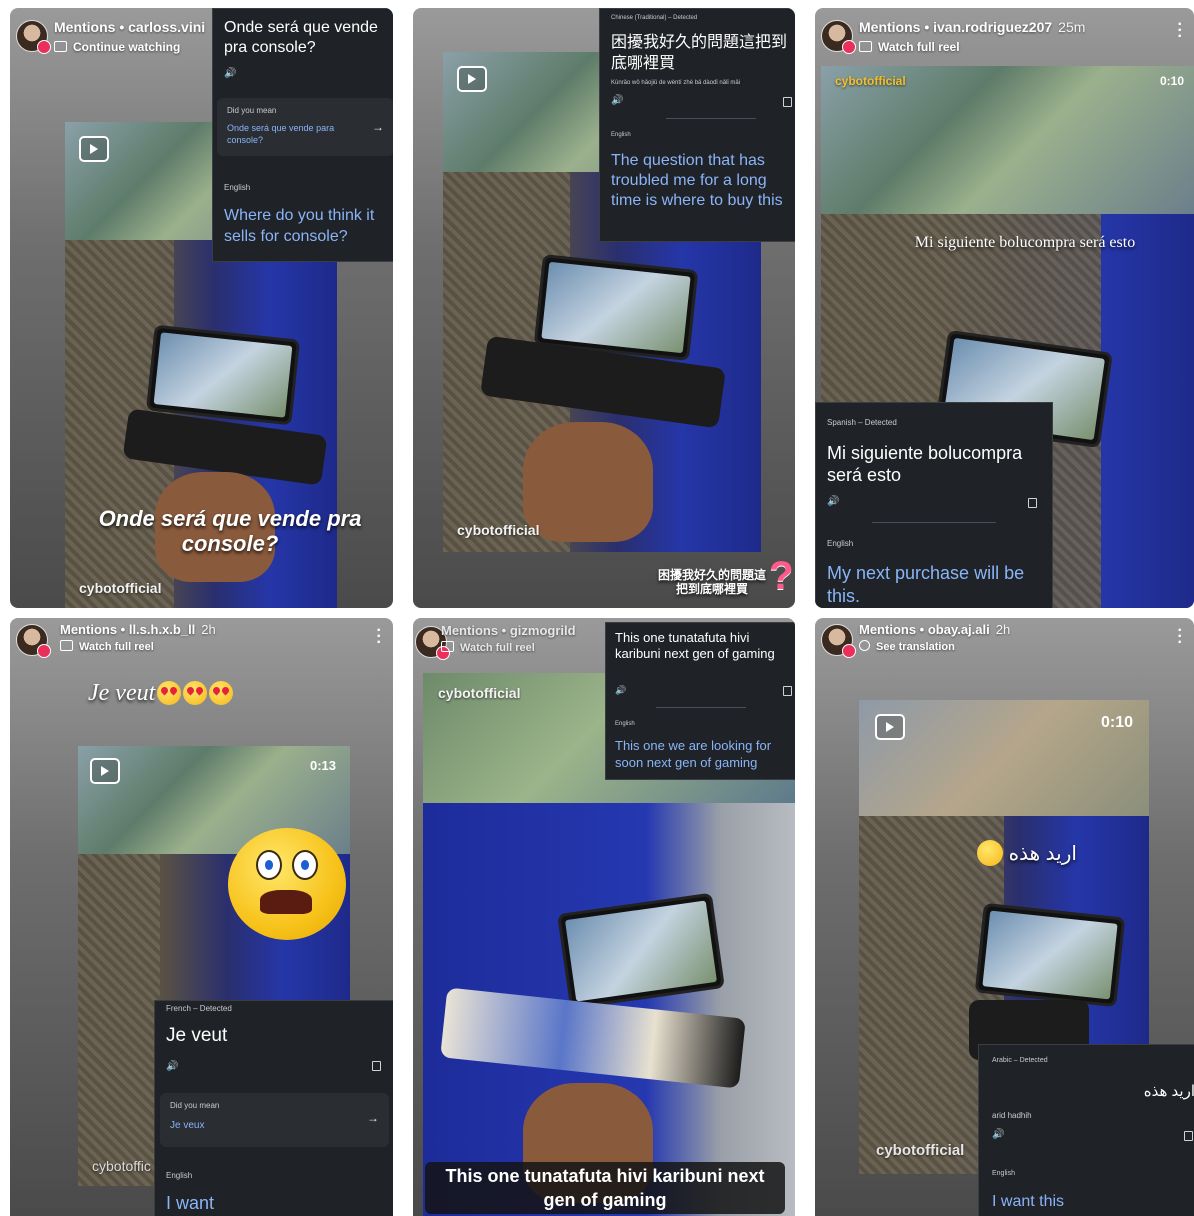 The height and width of the screenshot is (1216, 1194). What do you see at coordinates (1028, 1201) in the screenshot?
I see `translation-target: I want this` at bounding box center [1028, 1201].